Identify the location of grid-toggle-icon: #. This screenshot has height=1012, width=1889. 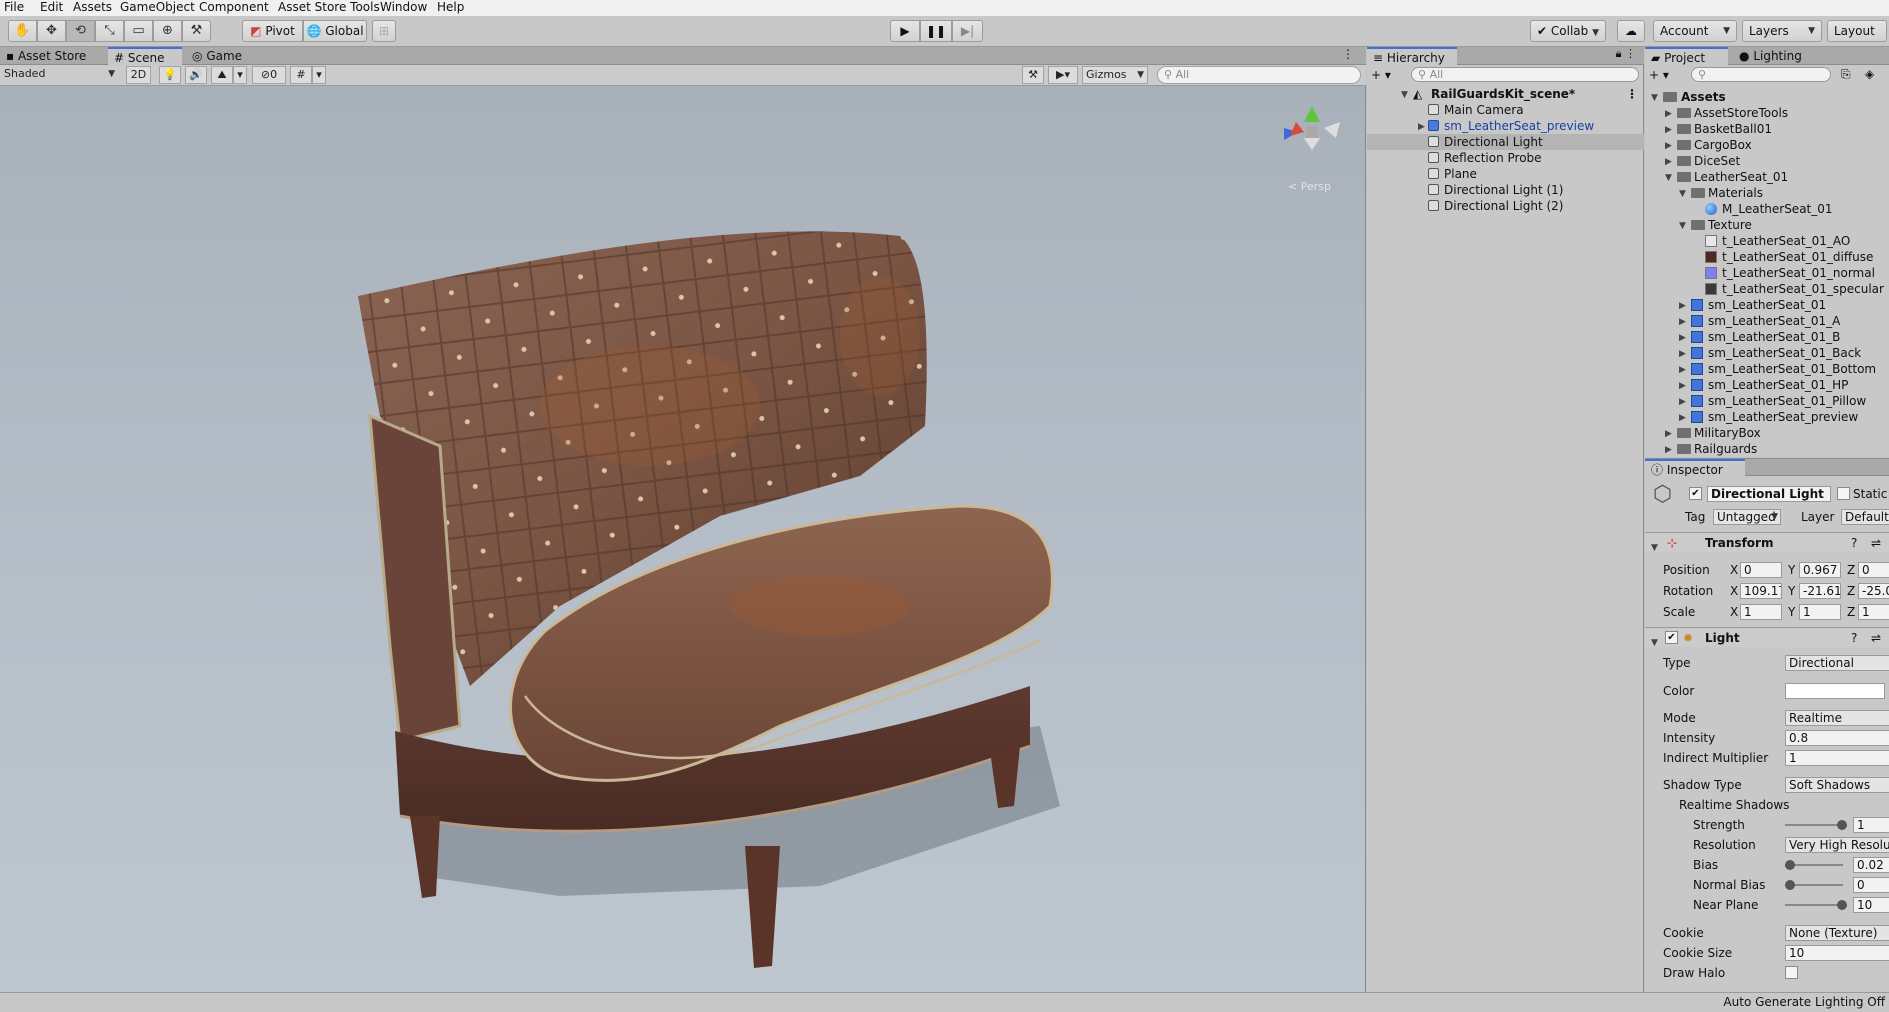
(301, 75).